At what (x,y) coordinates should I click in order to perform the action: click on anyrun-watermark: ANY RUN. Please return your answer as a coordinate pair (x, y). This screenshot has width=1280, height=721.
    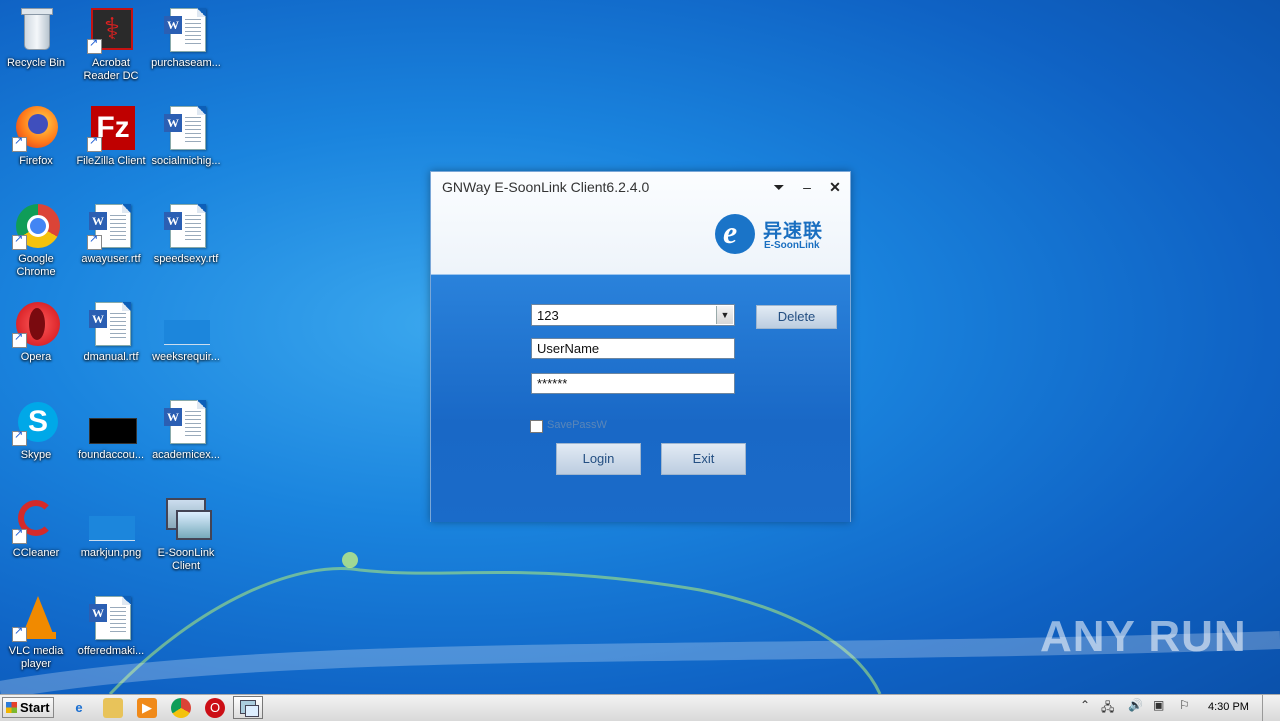
    Looking at the image, I should click on (1143, 636).